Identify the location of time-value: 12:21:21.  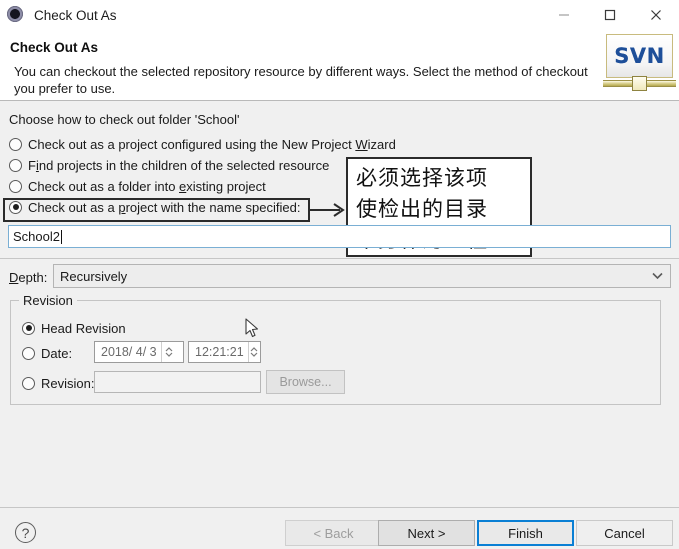
(219, 352).